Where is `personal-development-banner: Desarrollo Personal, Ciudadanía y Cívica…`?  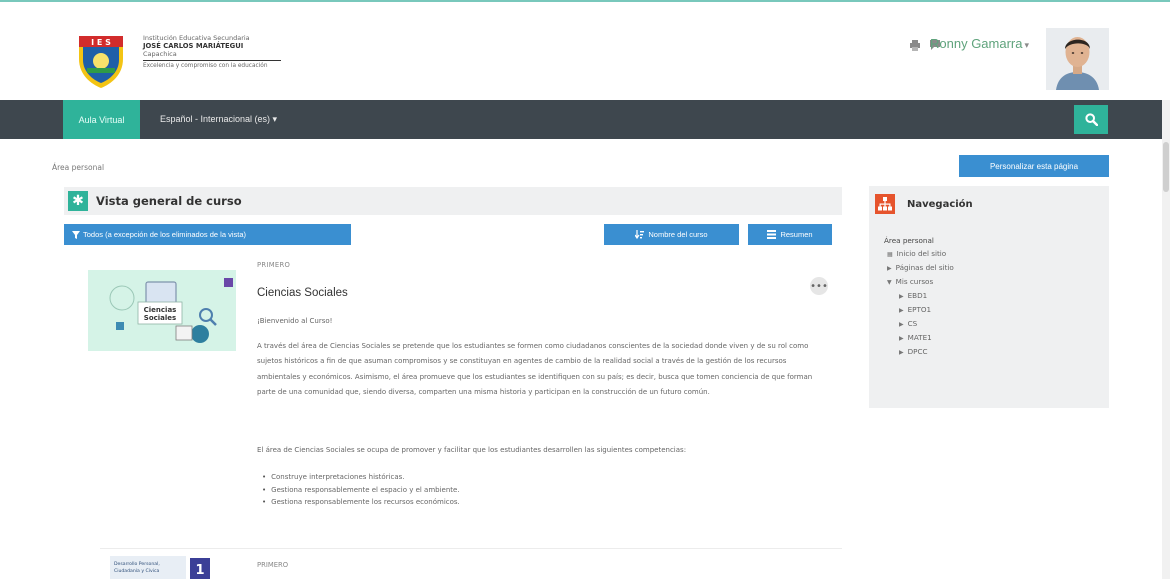 personal-development-banner: Desarrollo Personal, Ciudadanía y Cívica… is located at coordinates (166, 567).